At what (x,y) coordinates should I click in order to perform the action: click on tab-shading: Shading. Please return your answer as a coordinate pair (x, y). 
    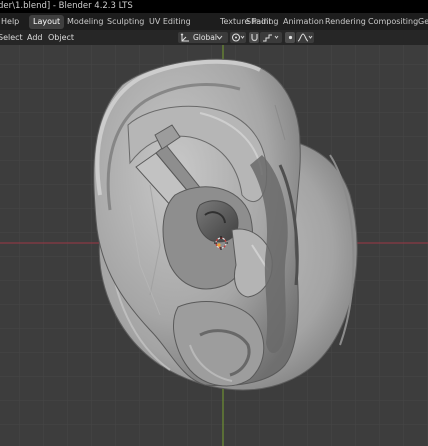
    Looking at the image, I should click on (262, 22).